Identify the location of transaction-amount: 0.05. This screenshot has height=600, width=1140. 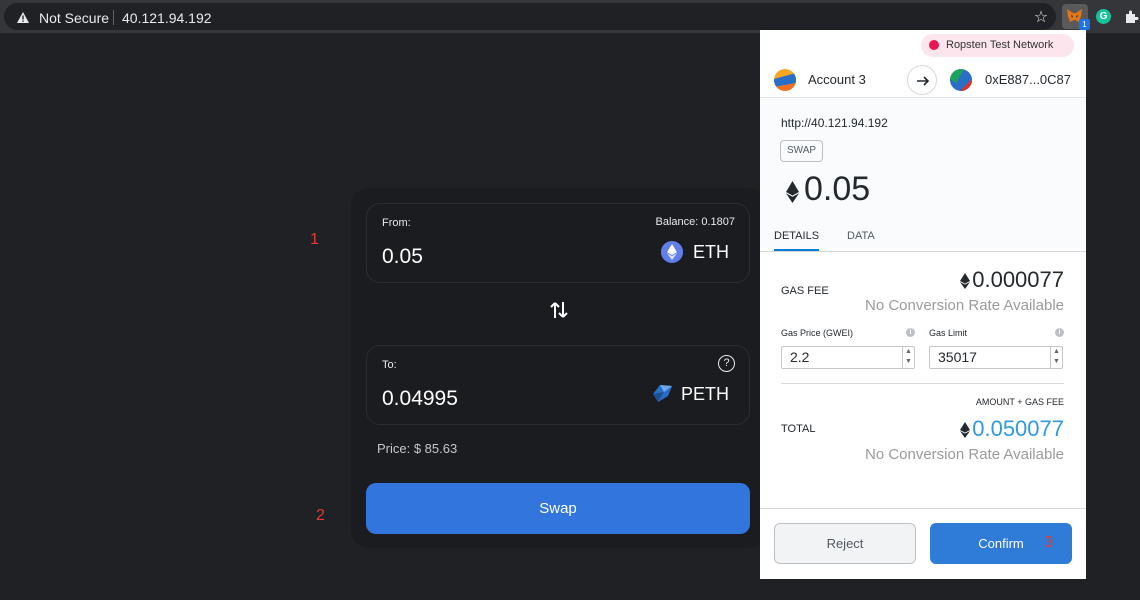
(837, 189).